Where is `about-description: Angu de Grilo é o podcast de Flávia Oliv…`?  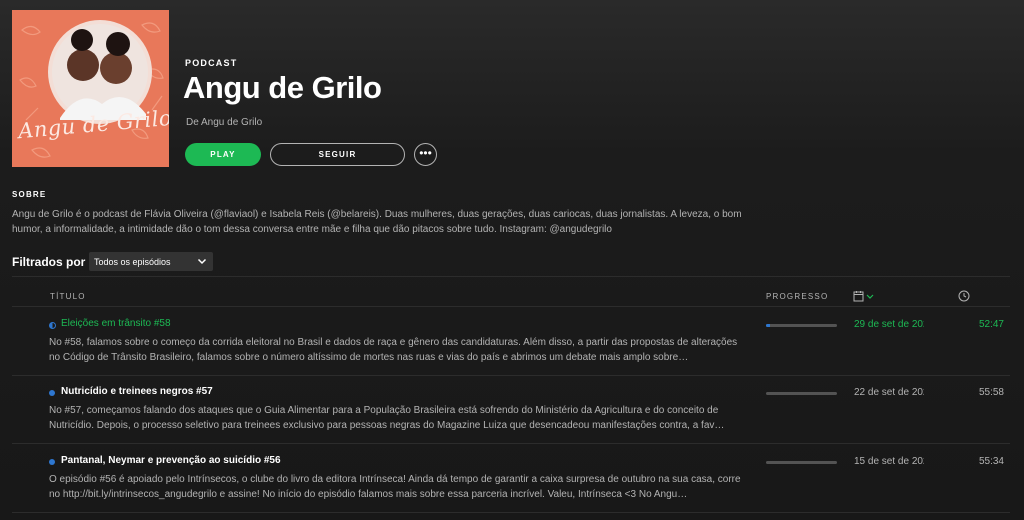
about-description: Angu de Grilo é o podcast de Flávia Oliv… is located at coordinates (377, 222).